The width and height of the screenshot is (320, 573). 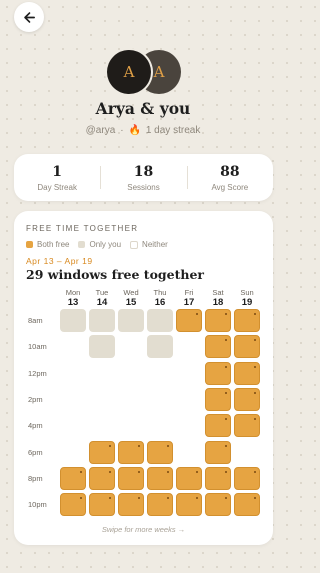 I want to click on day-header-wed: Wed 15, so click(x=131, y=298).